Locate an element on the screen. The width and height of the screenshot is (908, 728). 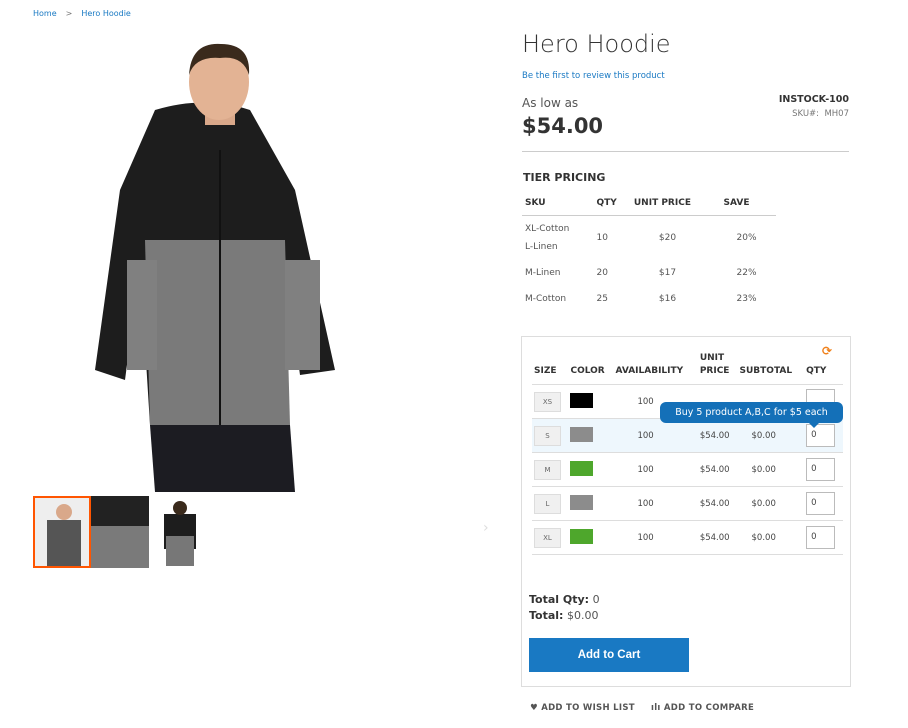
bar-chart-icon: ılı is located at coordinates (656, 708).